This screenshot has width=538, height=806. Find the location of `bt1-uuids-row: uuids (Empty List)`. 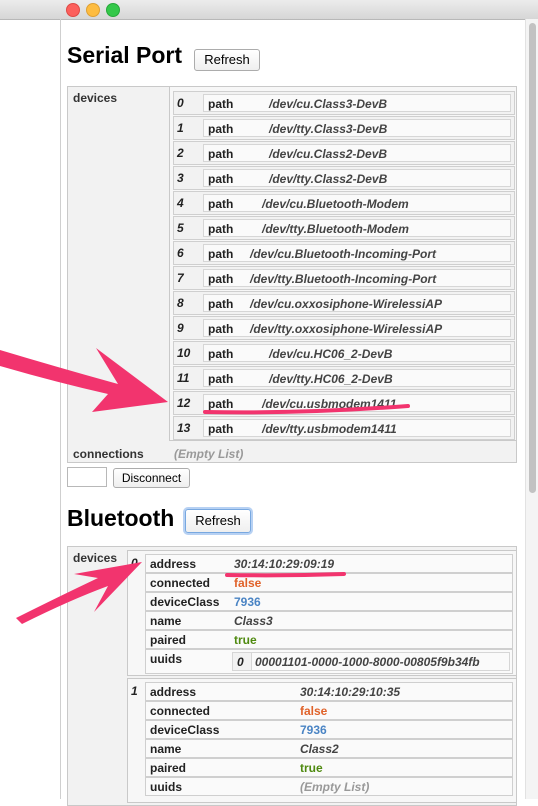

bt1-uuids-row: uuids (Empty List) is located at coordinates (329, 786).